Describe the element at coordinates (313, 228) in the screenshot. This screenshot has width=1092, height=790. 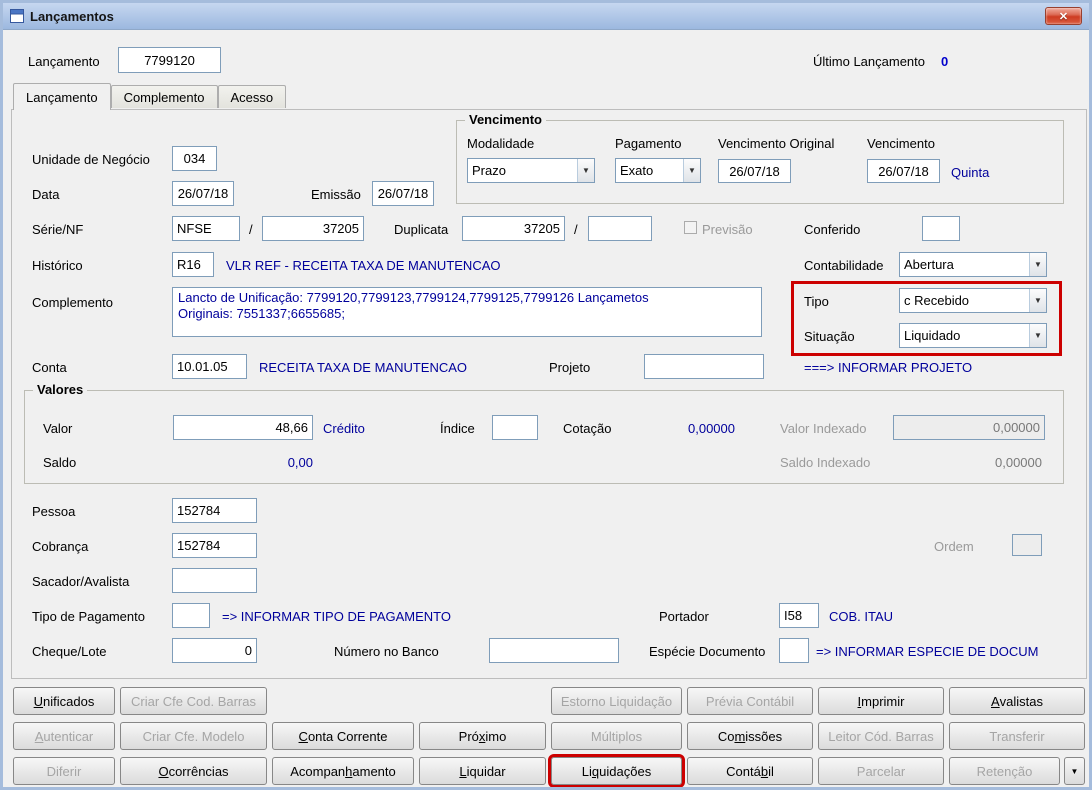
I see `serie-numero-input: 37205` at that location.